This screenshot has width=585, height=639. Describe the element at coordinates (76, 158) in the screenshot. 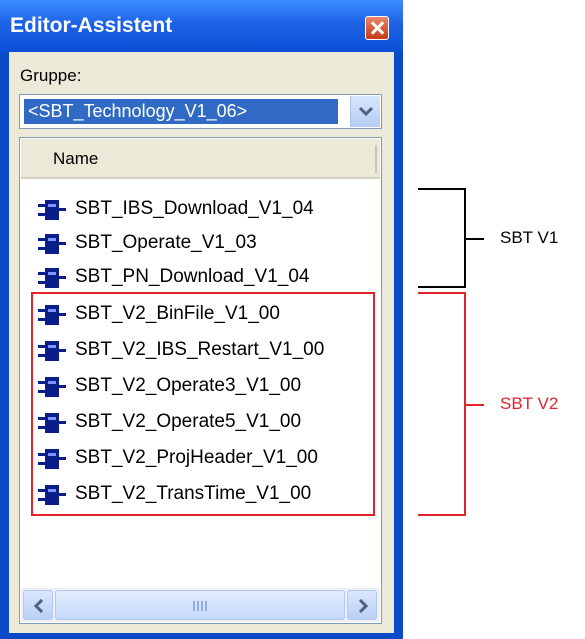

I see `column-header-label: Name` at that location.